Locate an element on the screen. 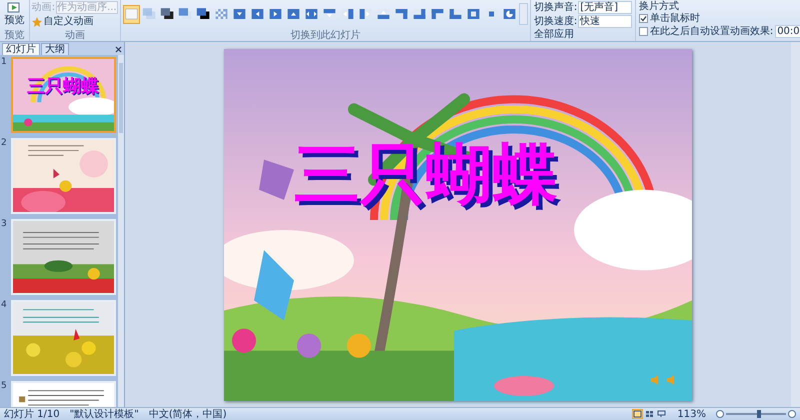  language: 中文(简体，中国) is located at coordinates (187, 414).